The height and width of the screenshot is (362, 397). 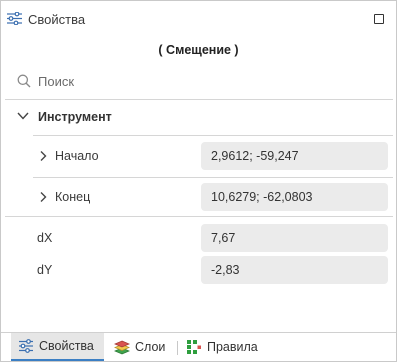 What do you see at coordinates (23, 116) in the screenshot?
I see `chevron-down-icon` at bounding box center [23, 116].